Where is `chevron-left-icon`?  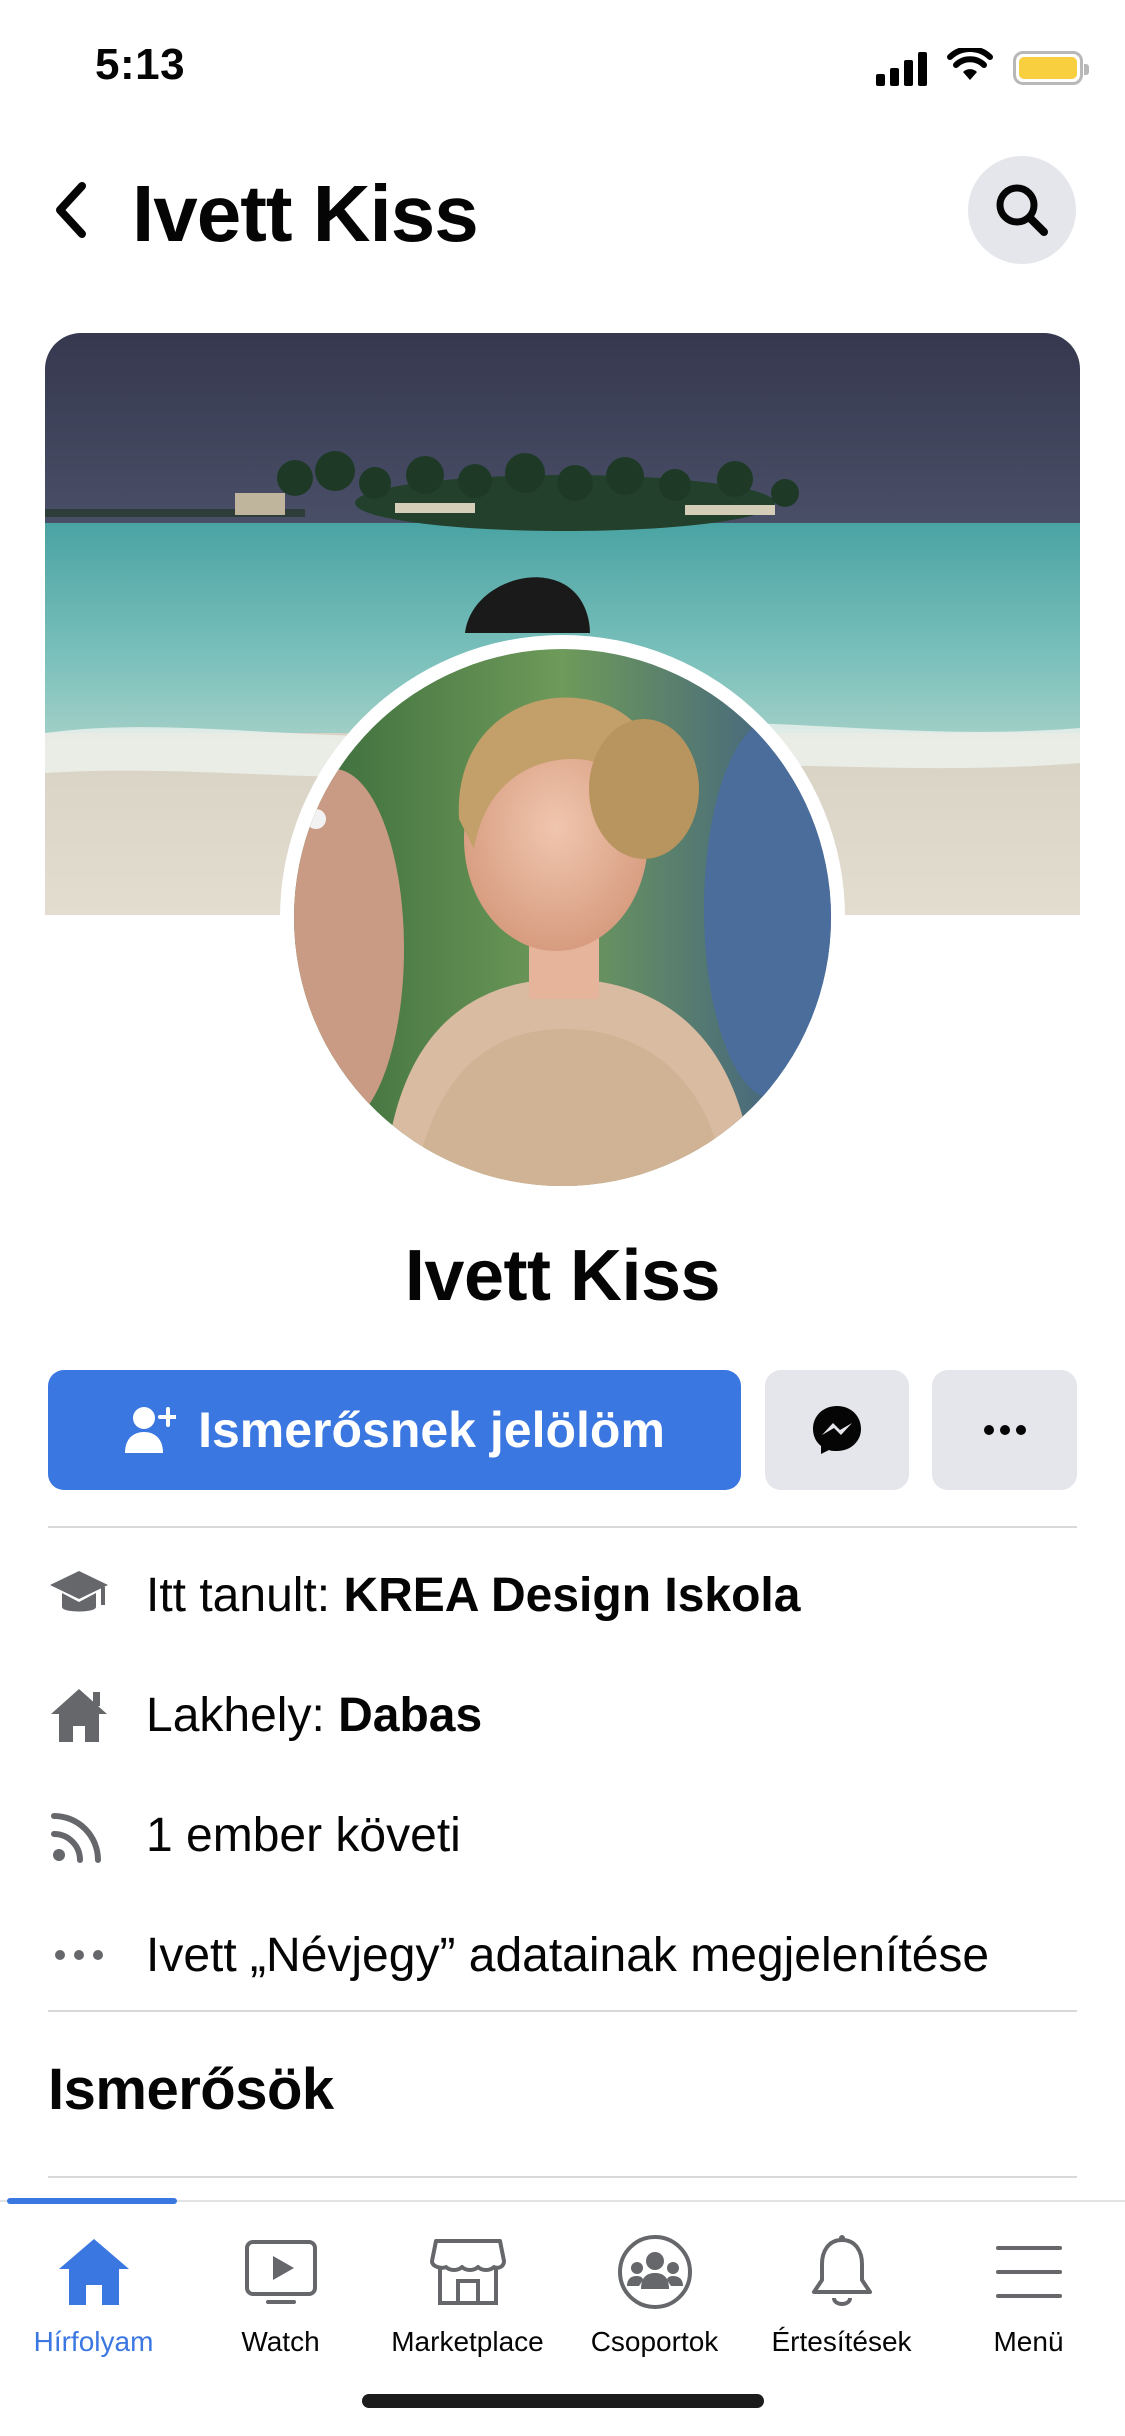 chevron-left-icon is located at coordinates (71, 210).